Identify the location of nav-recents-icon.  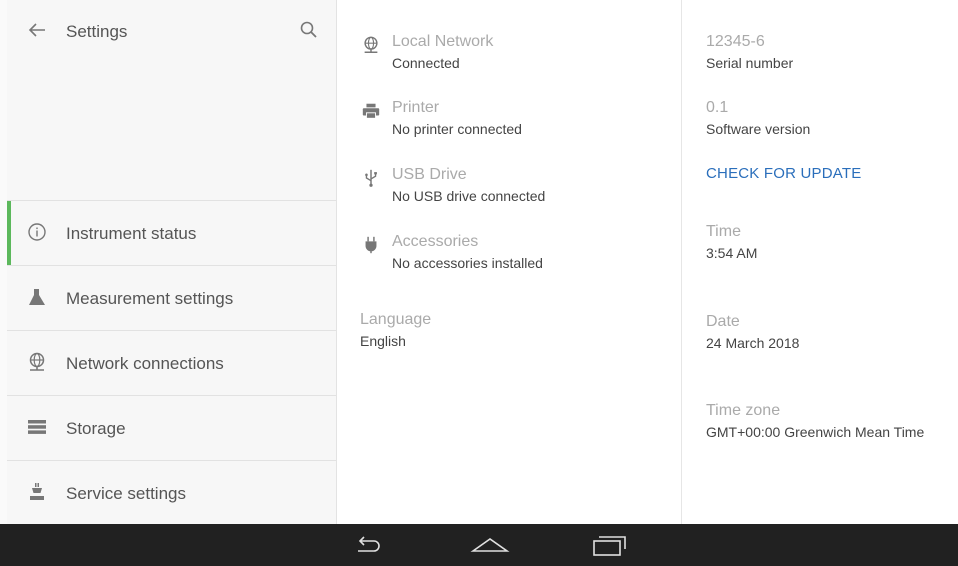
(609, 546).